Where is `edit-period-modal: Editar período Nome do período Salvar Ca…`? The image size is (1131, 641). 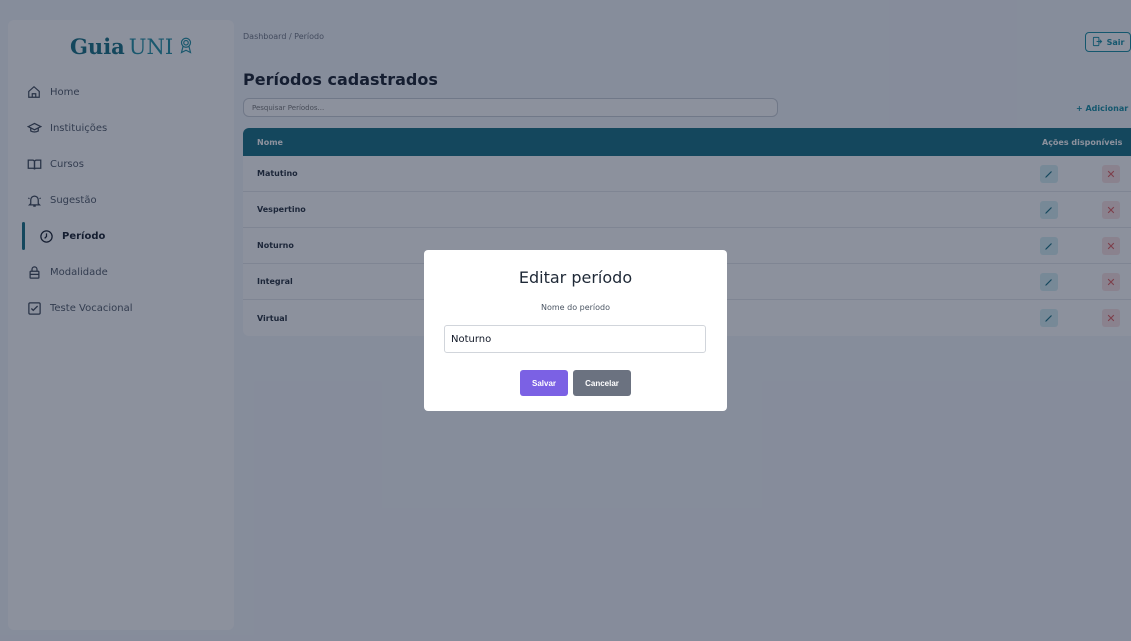
edit-period-modal: Editar período Nome do período Salvar Ca… is located at coordinates (575, 330).